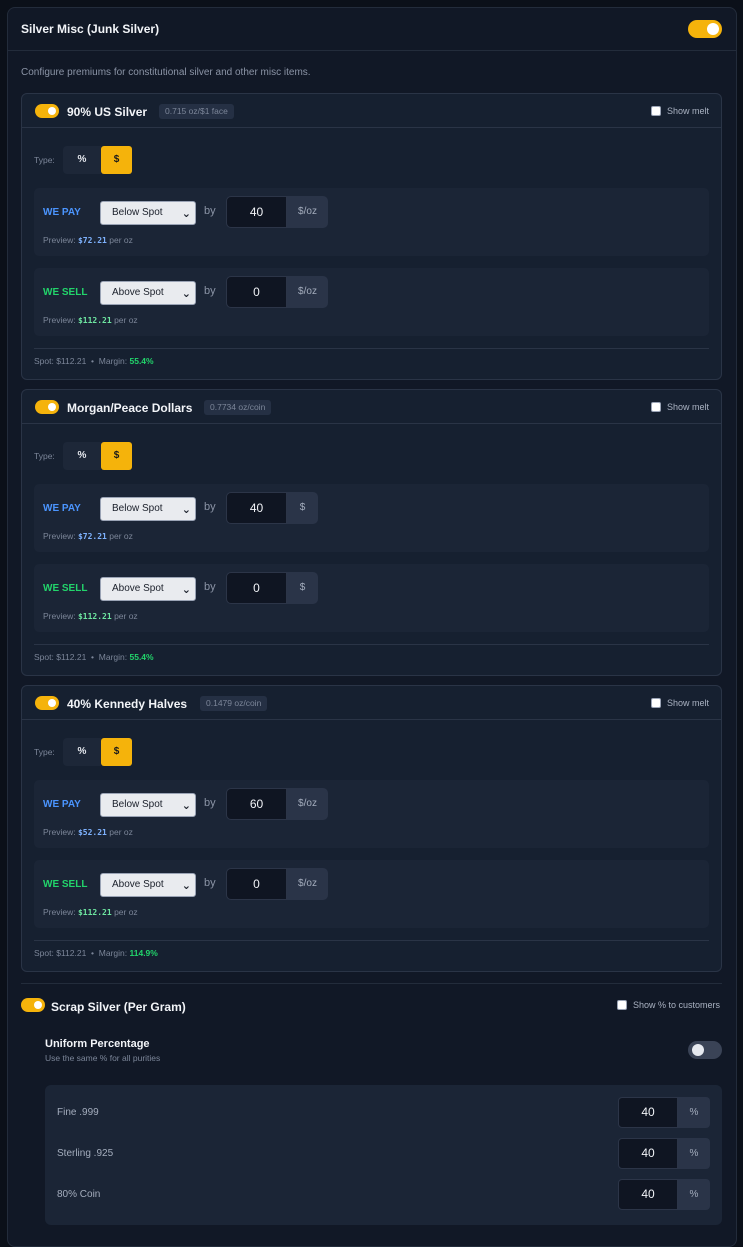 The image size is (743, 1247). What do you see at coordinates (371, 983) in the screenshot?
I see `section-divider` at bounding box center [371, 983].